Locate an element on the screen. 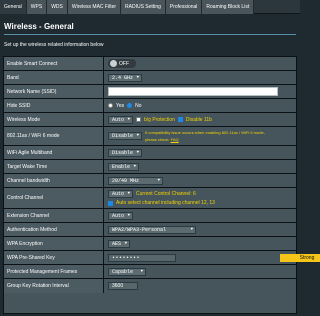 The width and height of the screenshot is (320, 316). authentication-method-select: WPA2/WPA3-Personal ▼ is located at coordinates (152, 229).